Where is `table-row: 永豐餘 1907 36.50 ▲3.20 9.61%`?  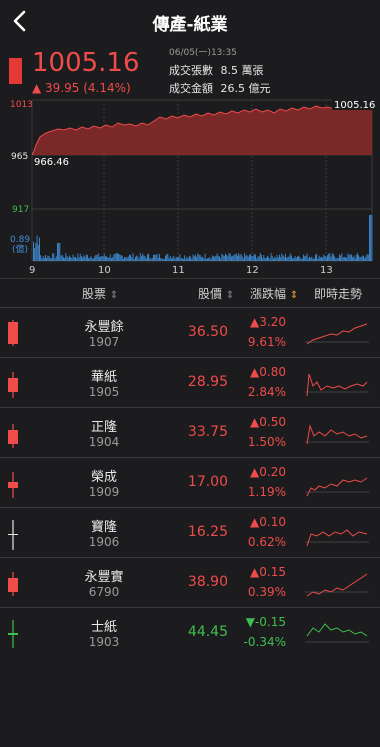
table-row: 永豐餘 1907 36.50 ▲3.20 9.61% is located at coordinates (190, 332).